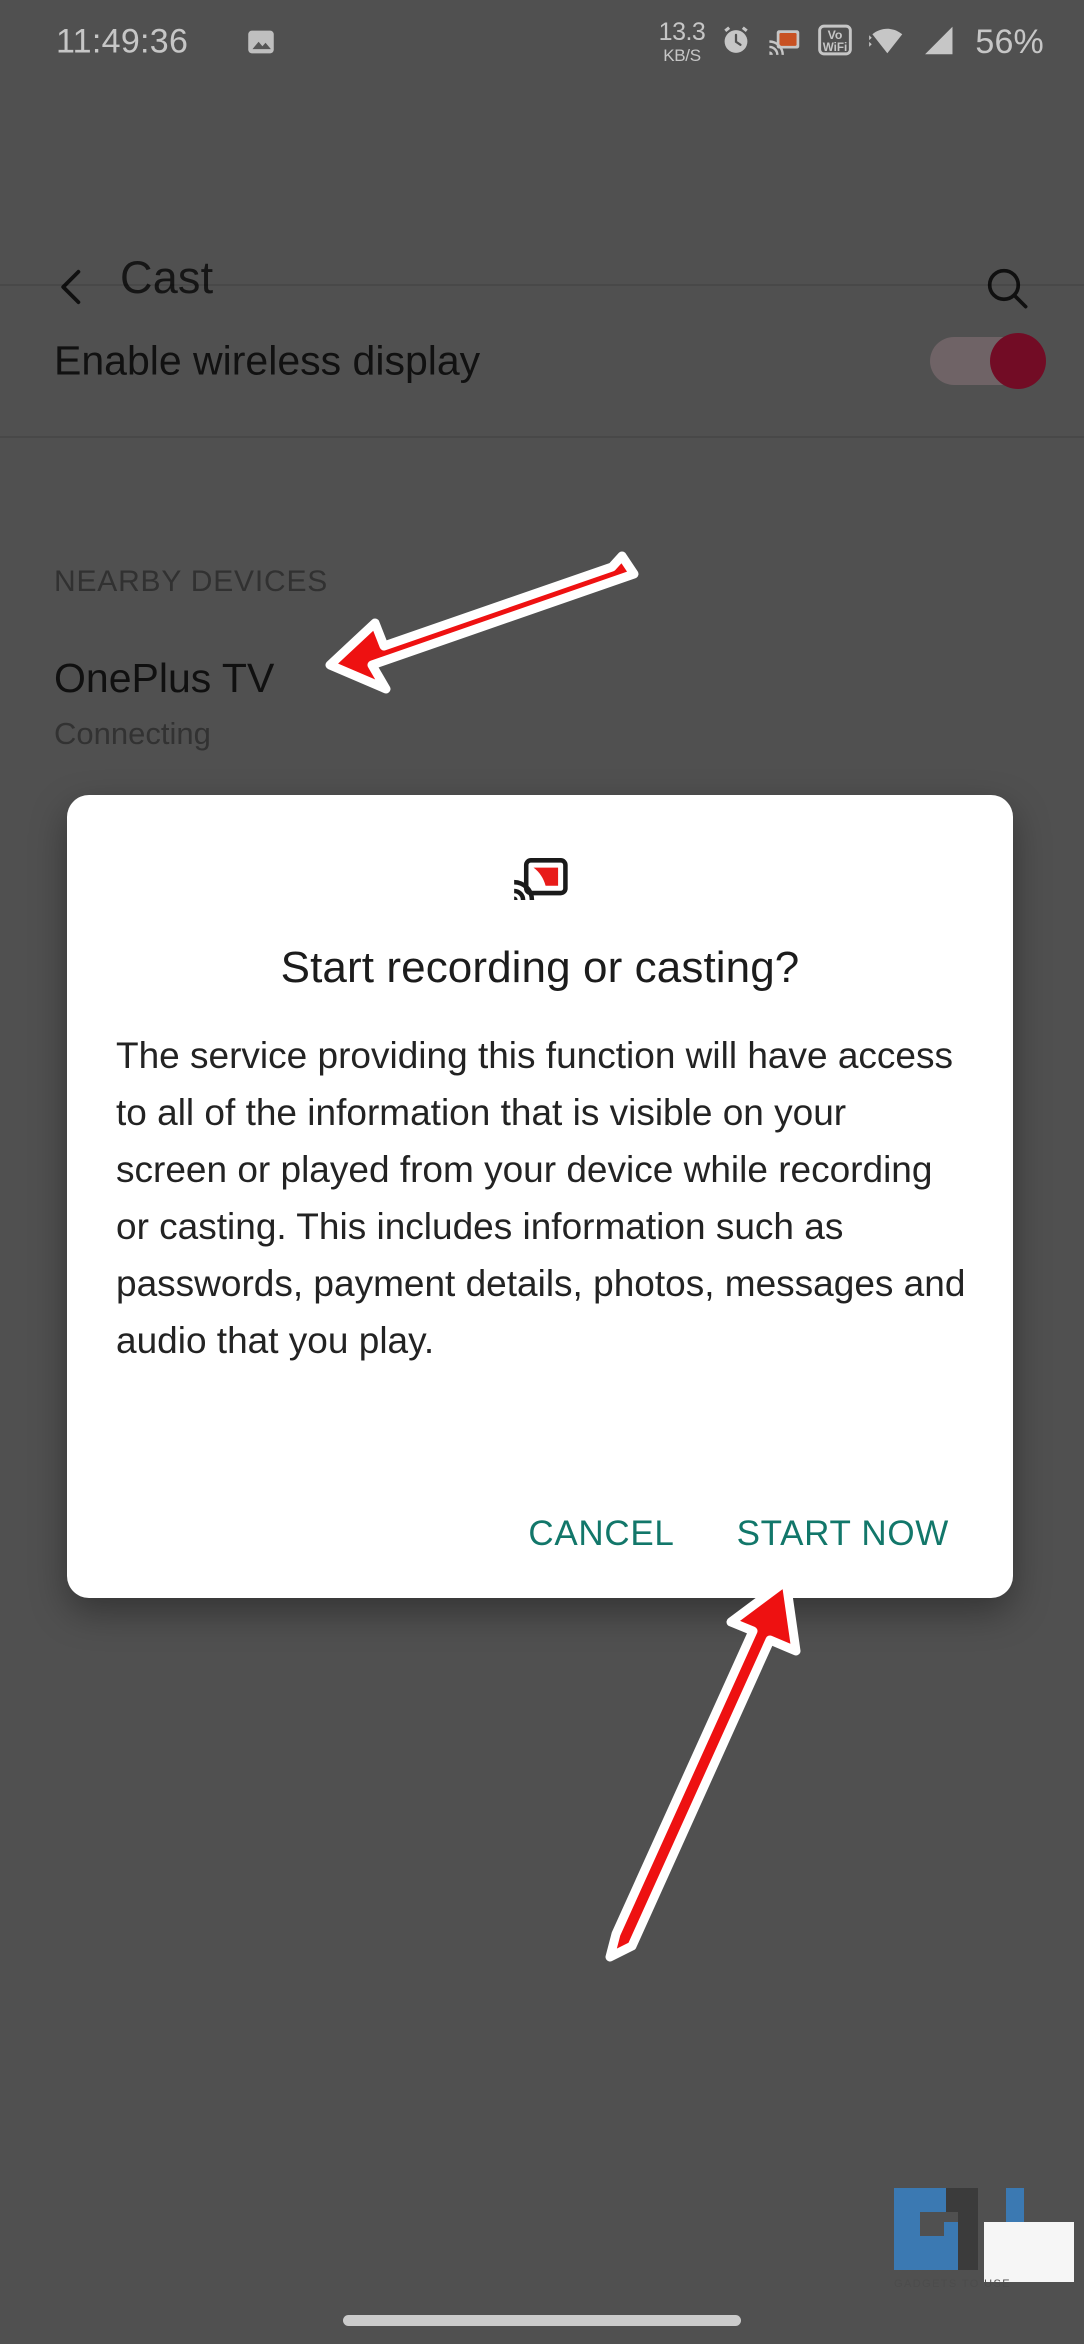  I want to click on status-icons: 13.3 KB/S Vo WiFi 56%, so click(851, 41).